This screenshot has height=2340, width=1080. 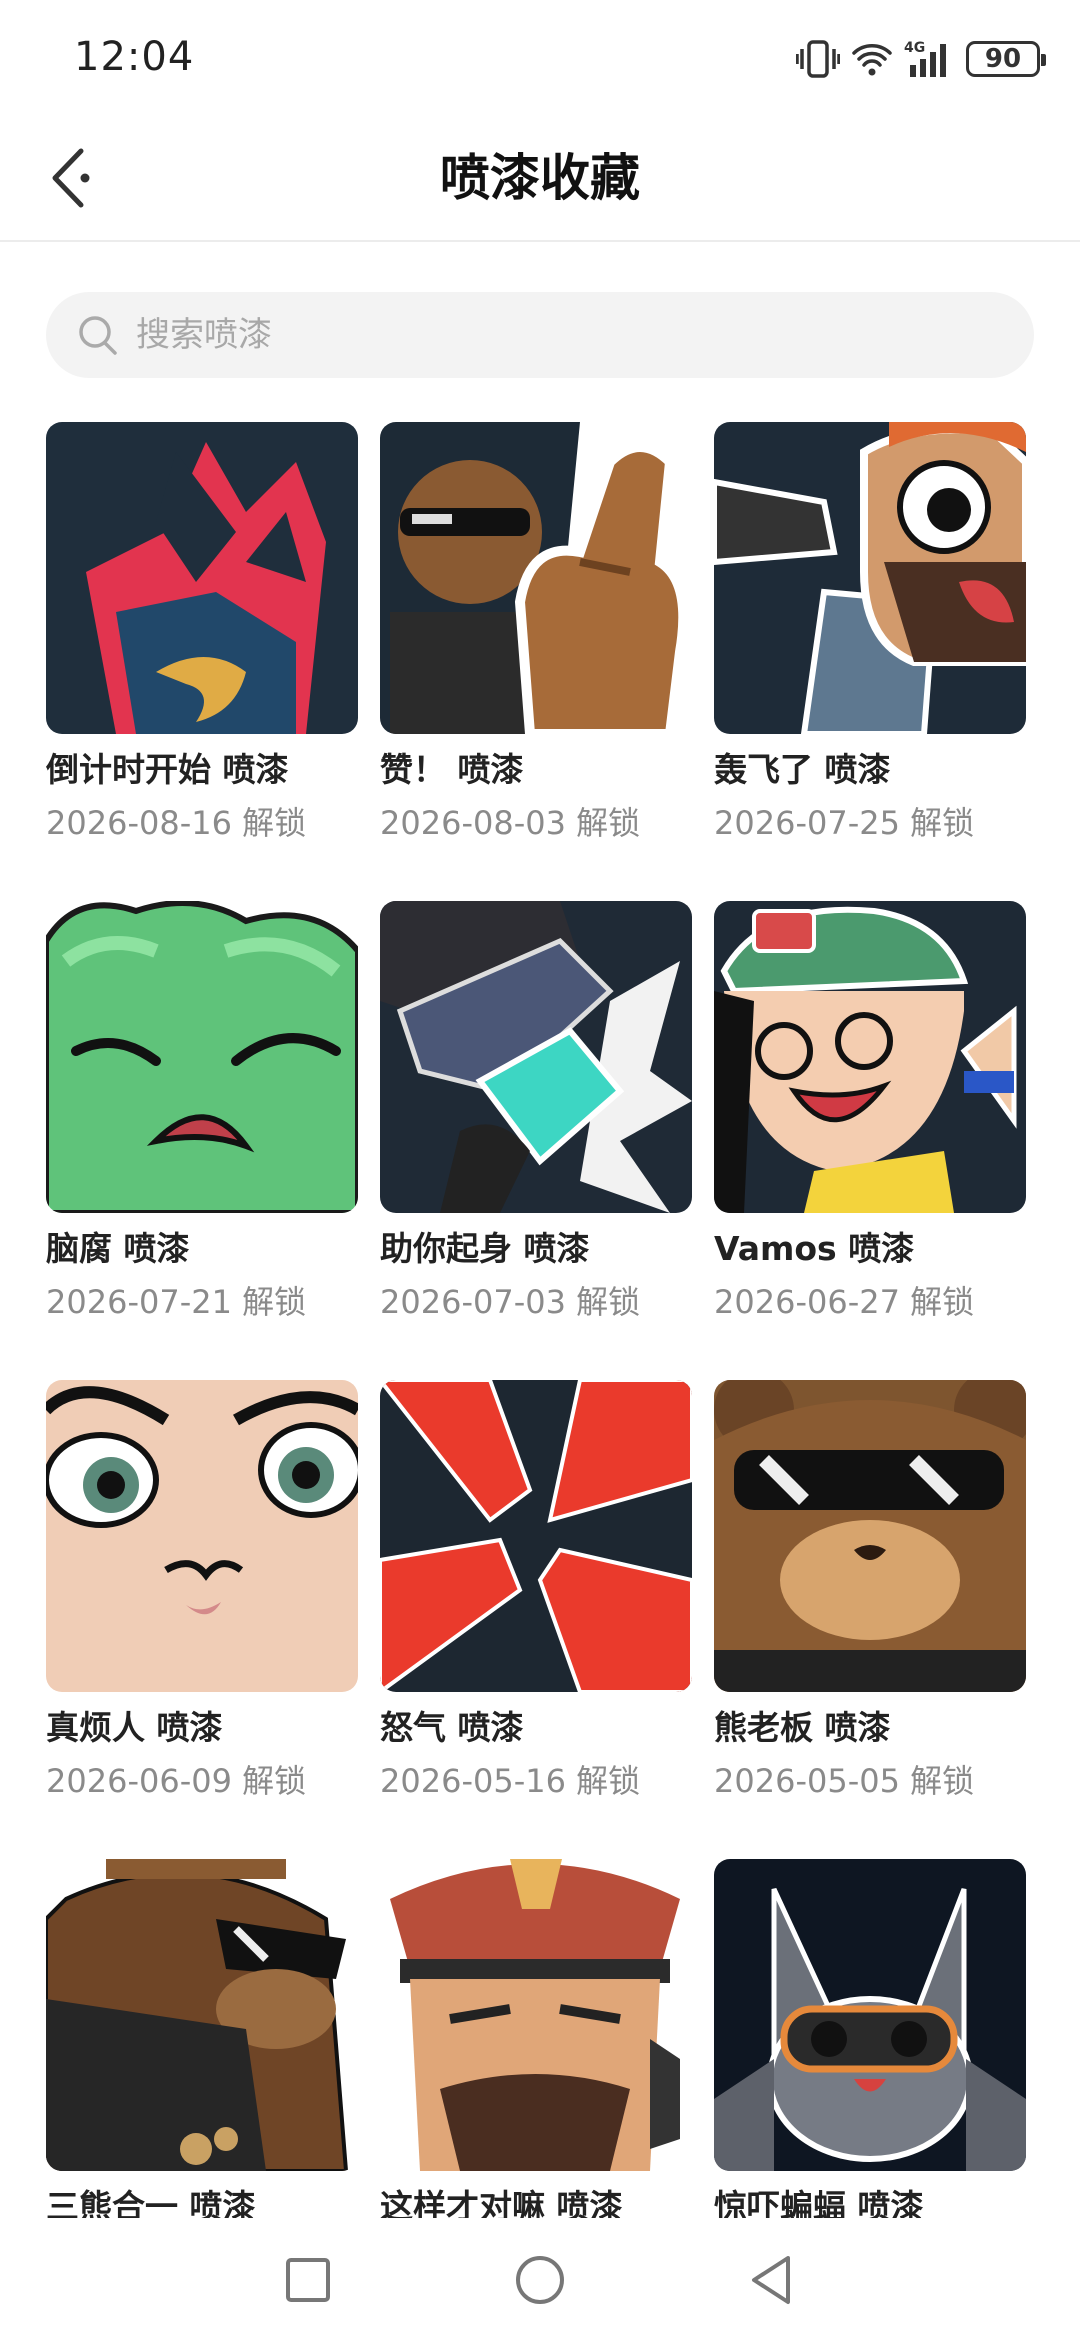 What do you see at coordinates (98, 335) in the screenshot?
I see `search-icon` at bounding box center [98, 335].